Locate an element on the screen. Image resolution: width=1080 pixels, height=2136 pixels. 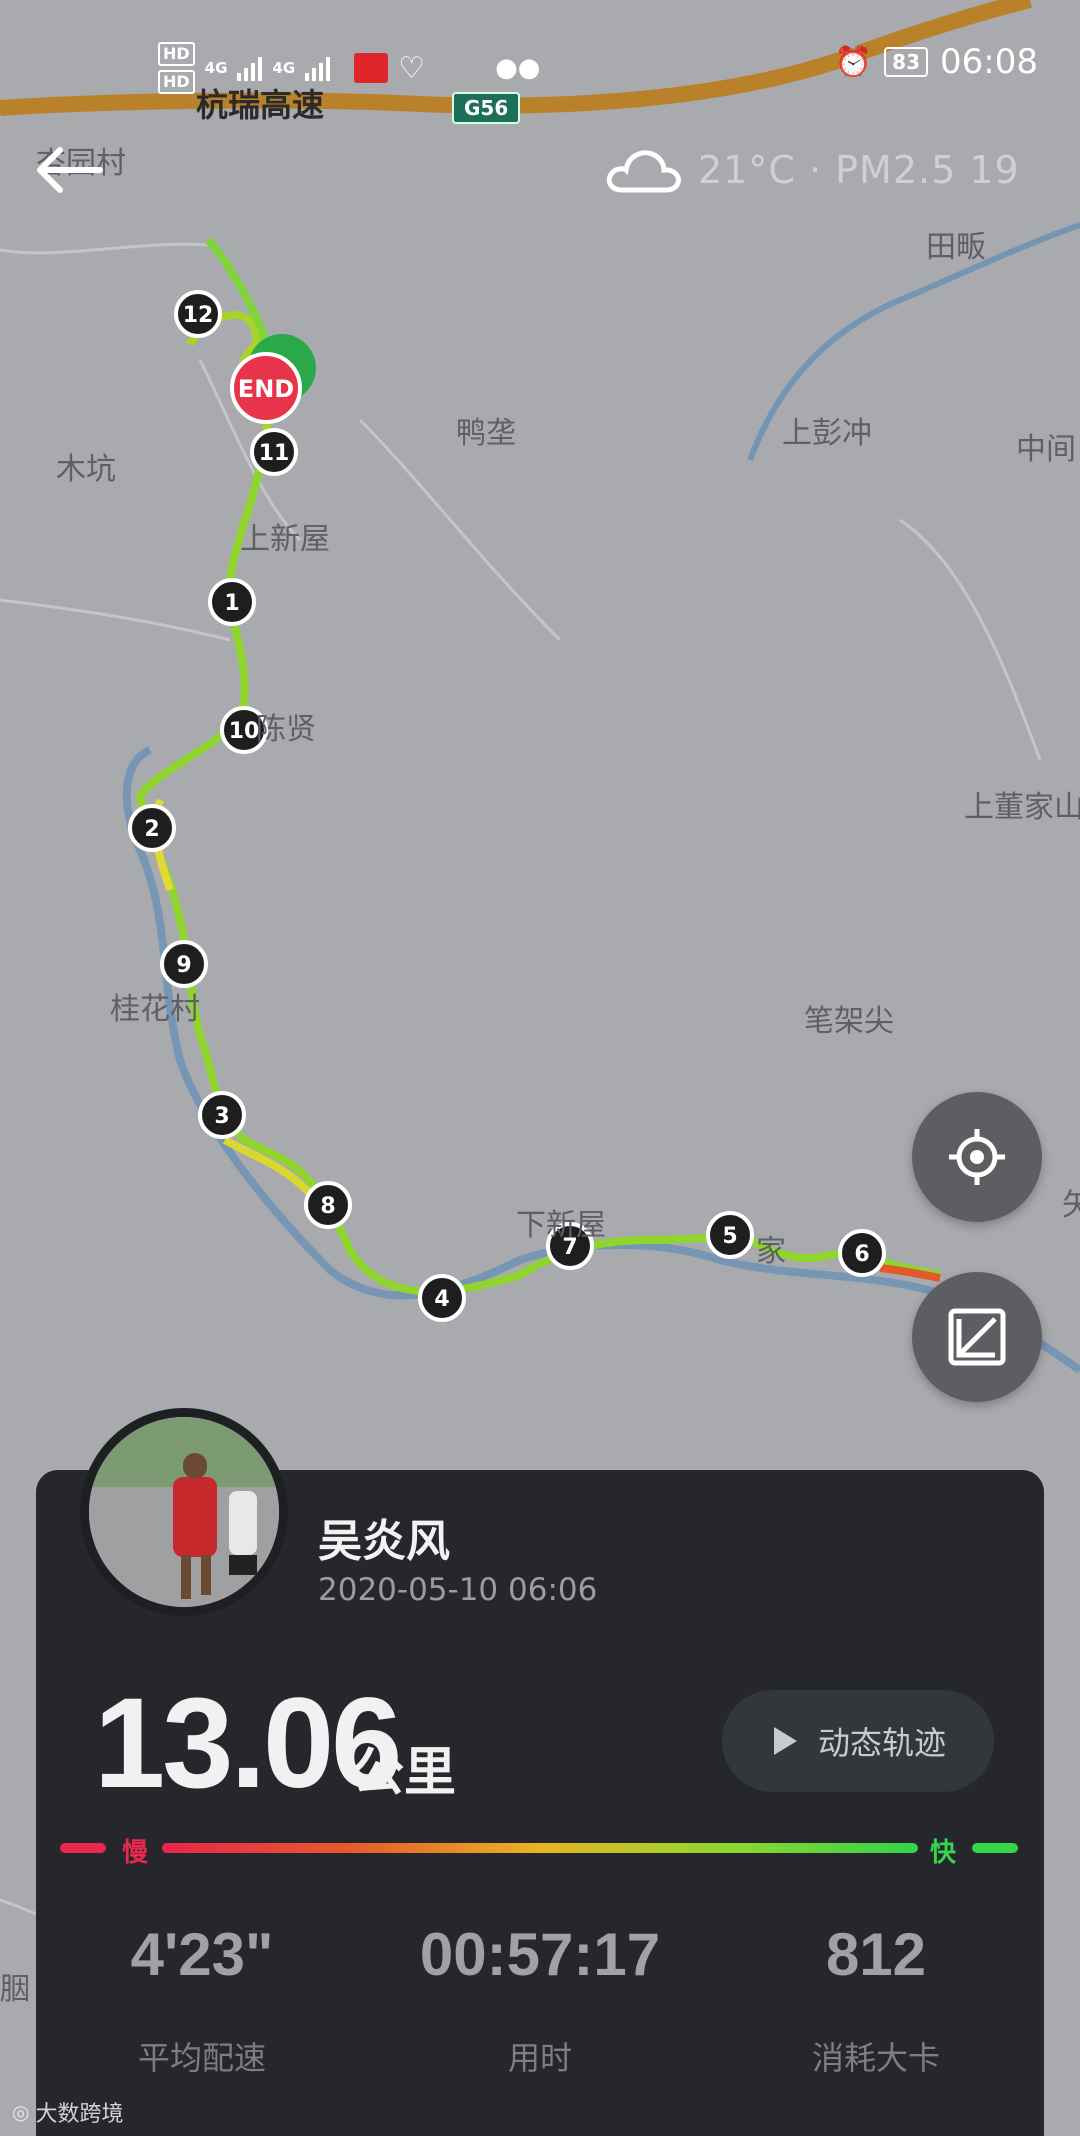
svg-text: 3 is located at coordinates (221, 1116).